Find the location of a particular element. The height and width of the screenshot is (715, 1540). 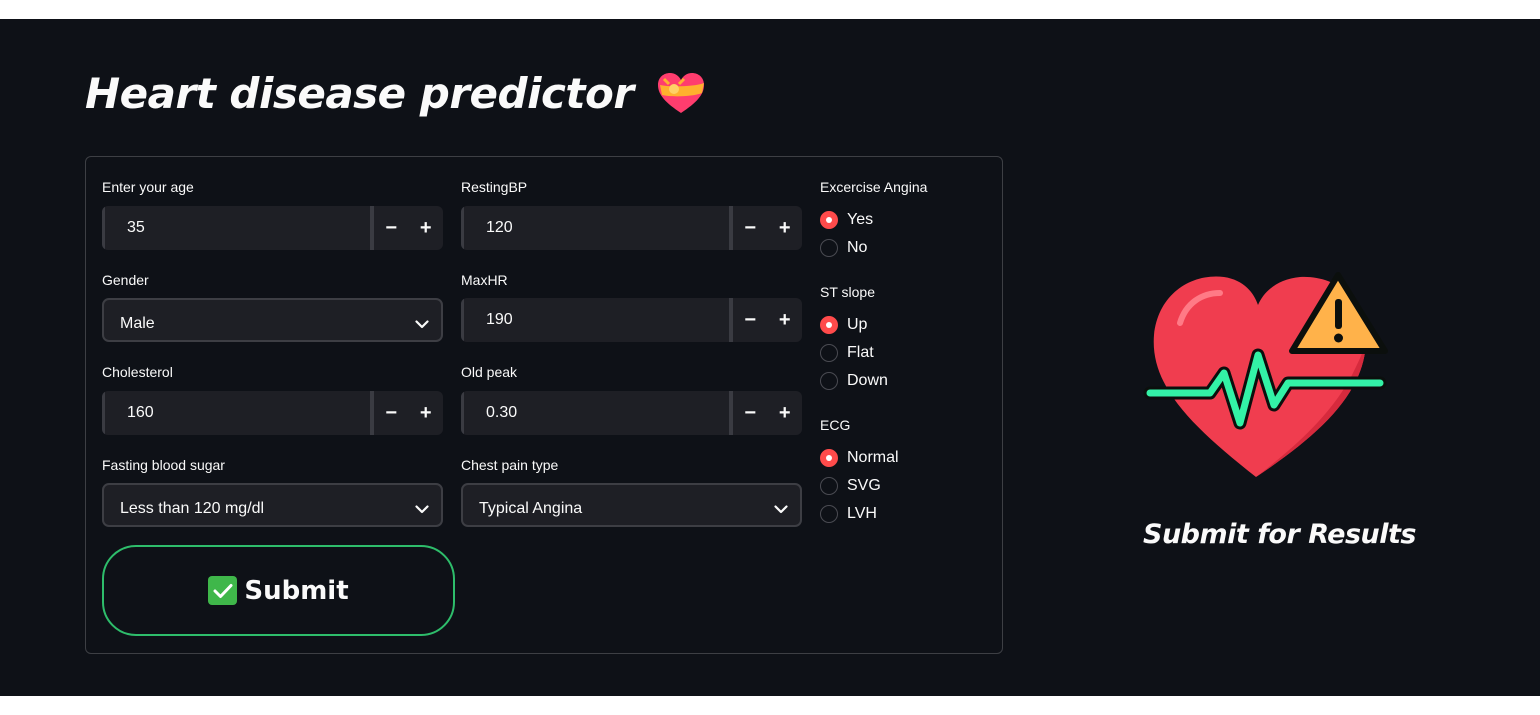

cholesterol-number-input: 160 − + is located at coordinates (272, 413).